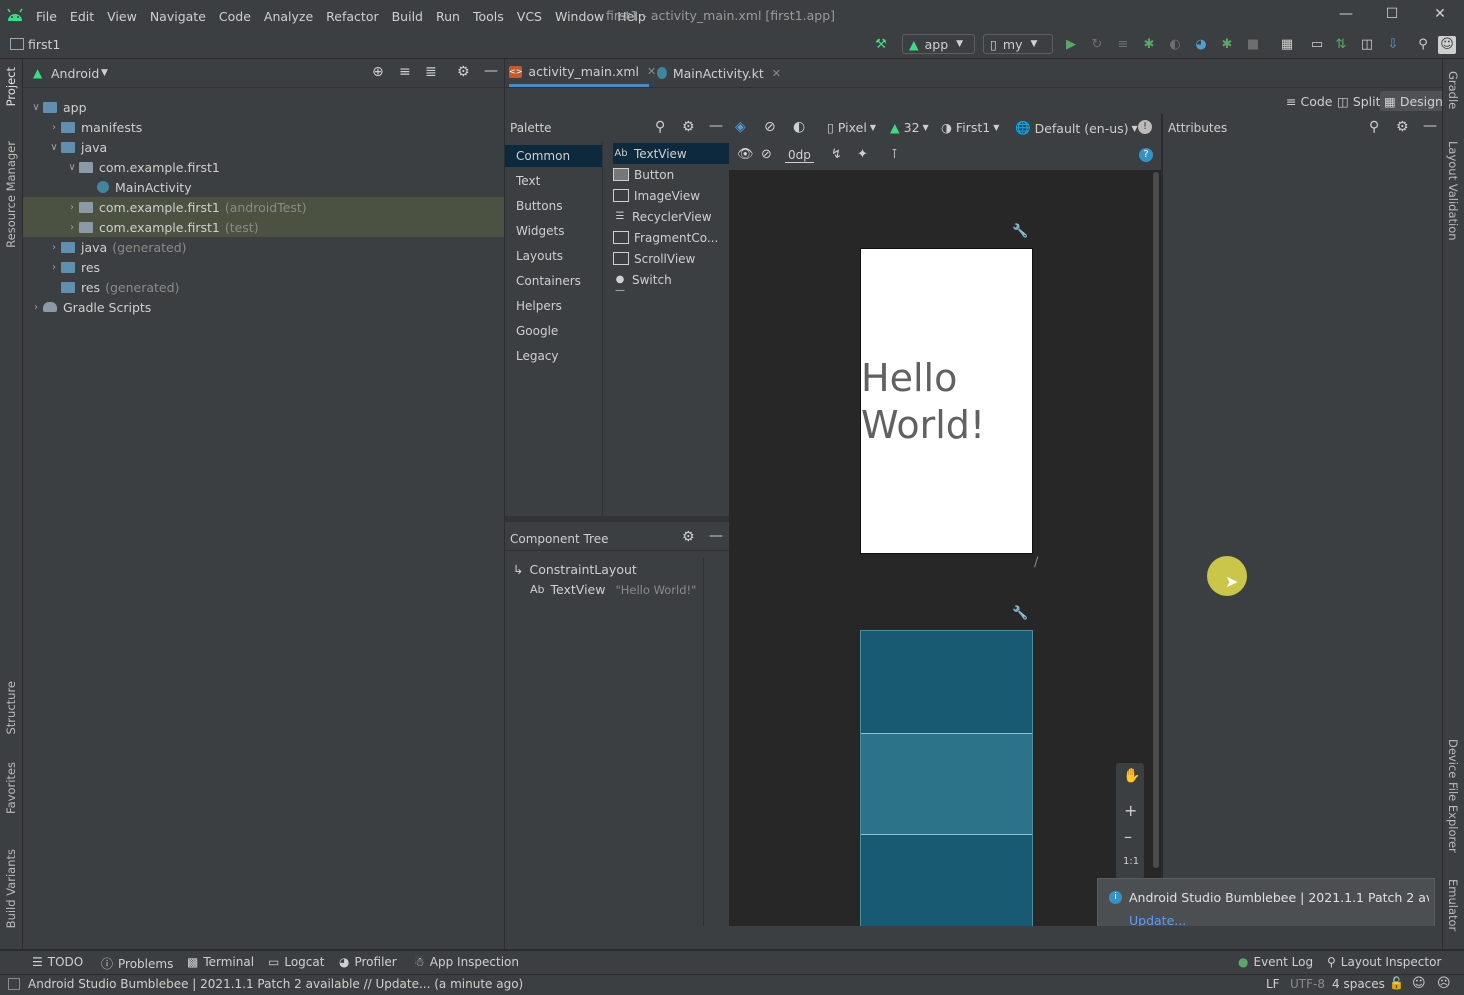  Describe the element at coordinates (122, 16) in the screenshot. I see `menu-view: View` at that location.